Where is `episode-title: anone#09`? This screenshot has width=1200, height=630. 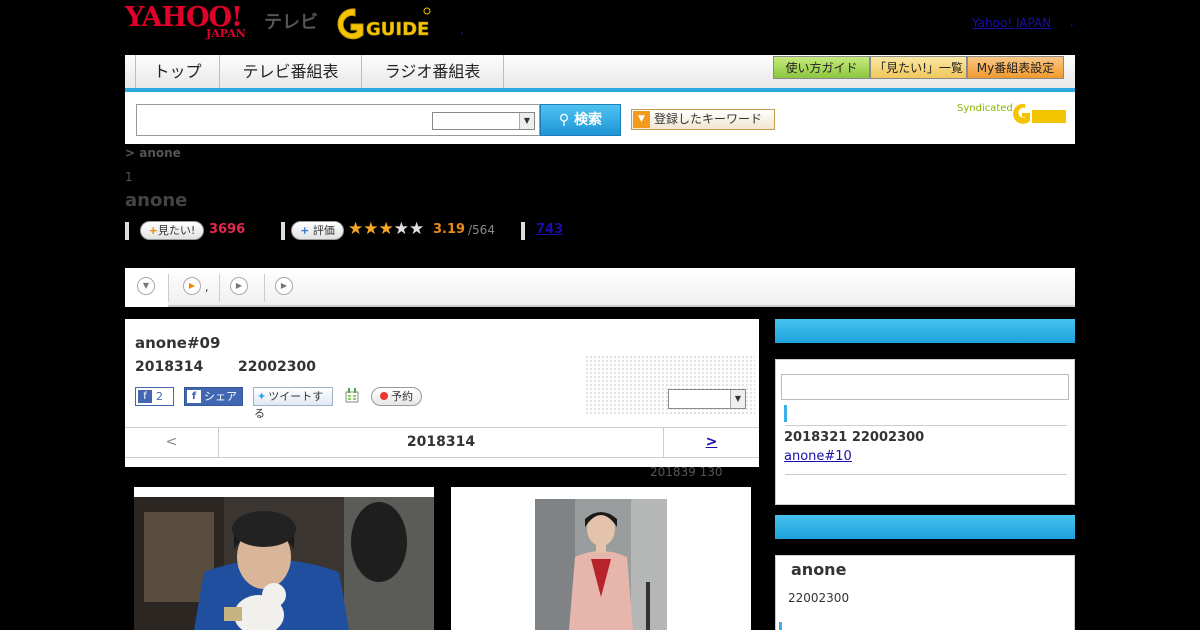
episode-title: anone#09 is located at coordinates (178, 343).